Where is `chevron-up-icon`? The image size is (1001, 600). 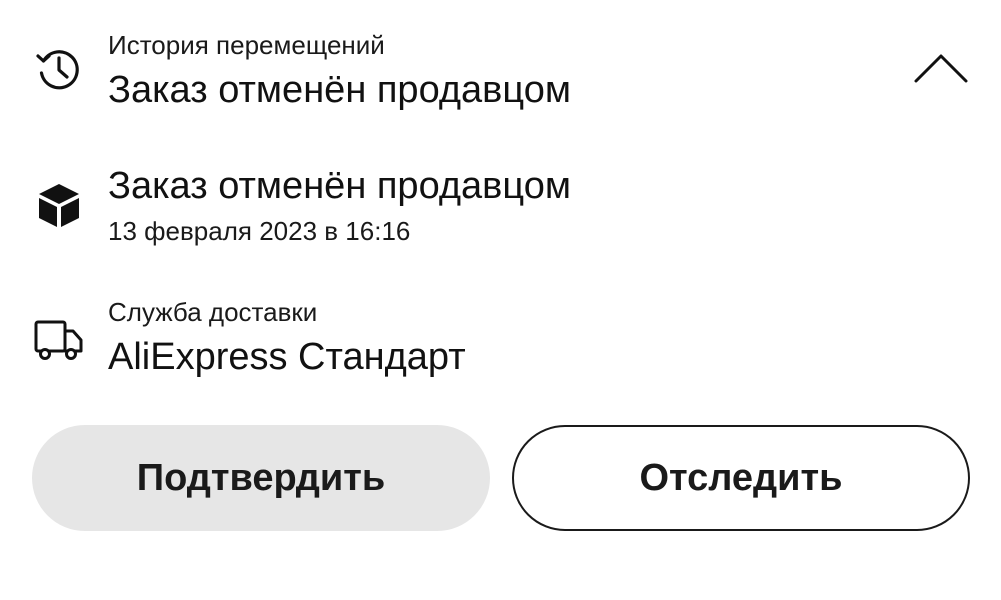
chevron-up-icon is located at coordinates (941, 70).